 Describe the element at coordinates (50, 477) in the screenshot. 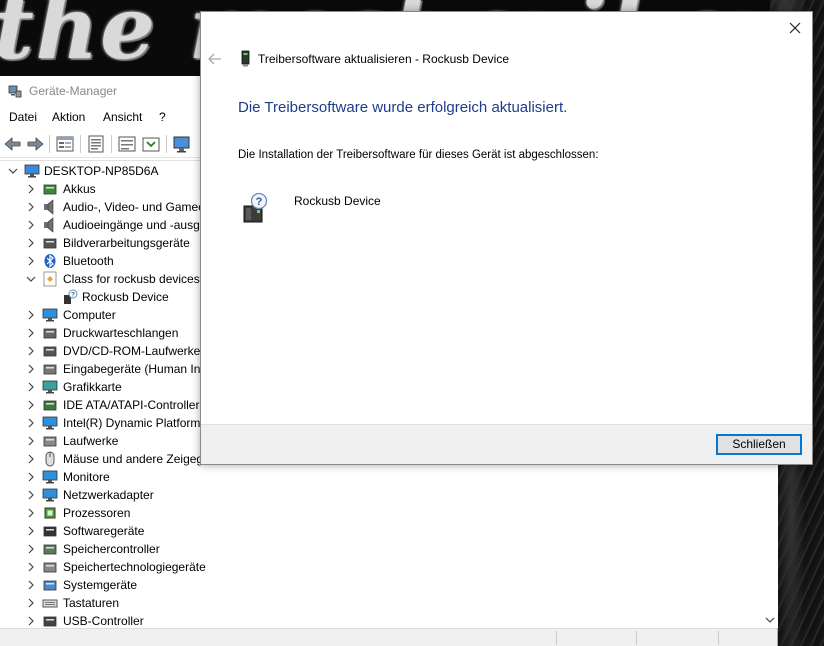

I see `monitor-icon` at that location.